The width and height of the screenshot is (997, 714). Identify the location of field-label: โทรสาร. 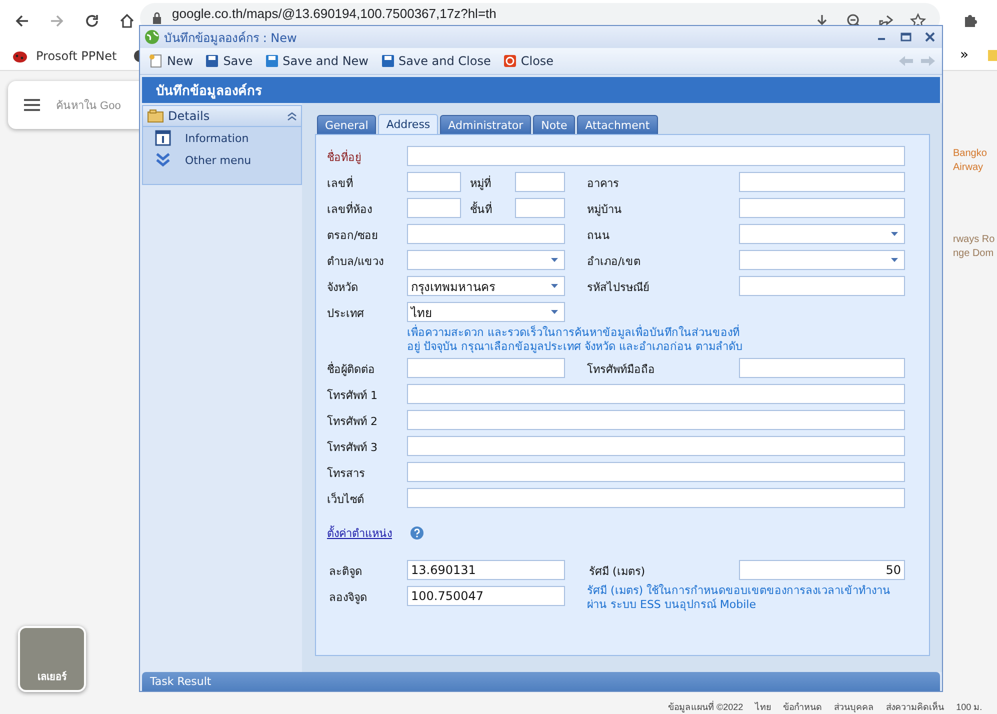
(346, 474).